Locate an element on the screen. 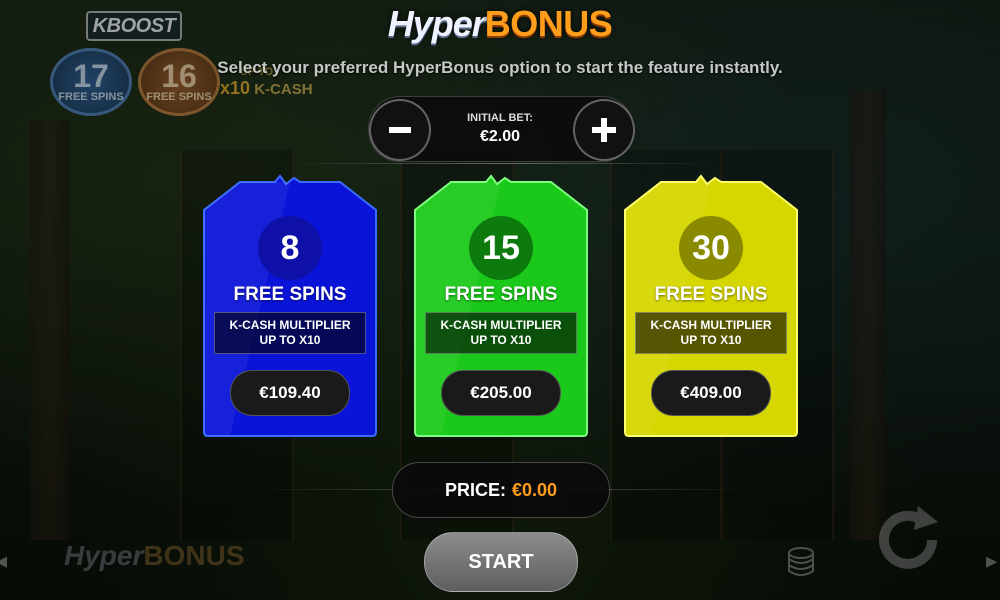 This screenshot has width=1000, height=600. autospin-icon is located at coordinates (908, 537).